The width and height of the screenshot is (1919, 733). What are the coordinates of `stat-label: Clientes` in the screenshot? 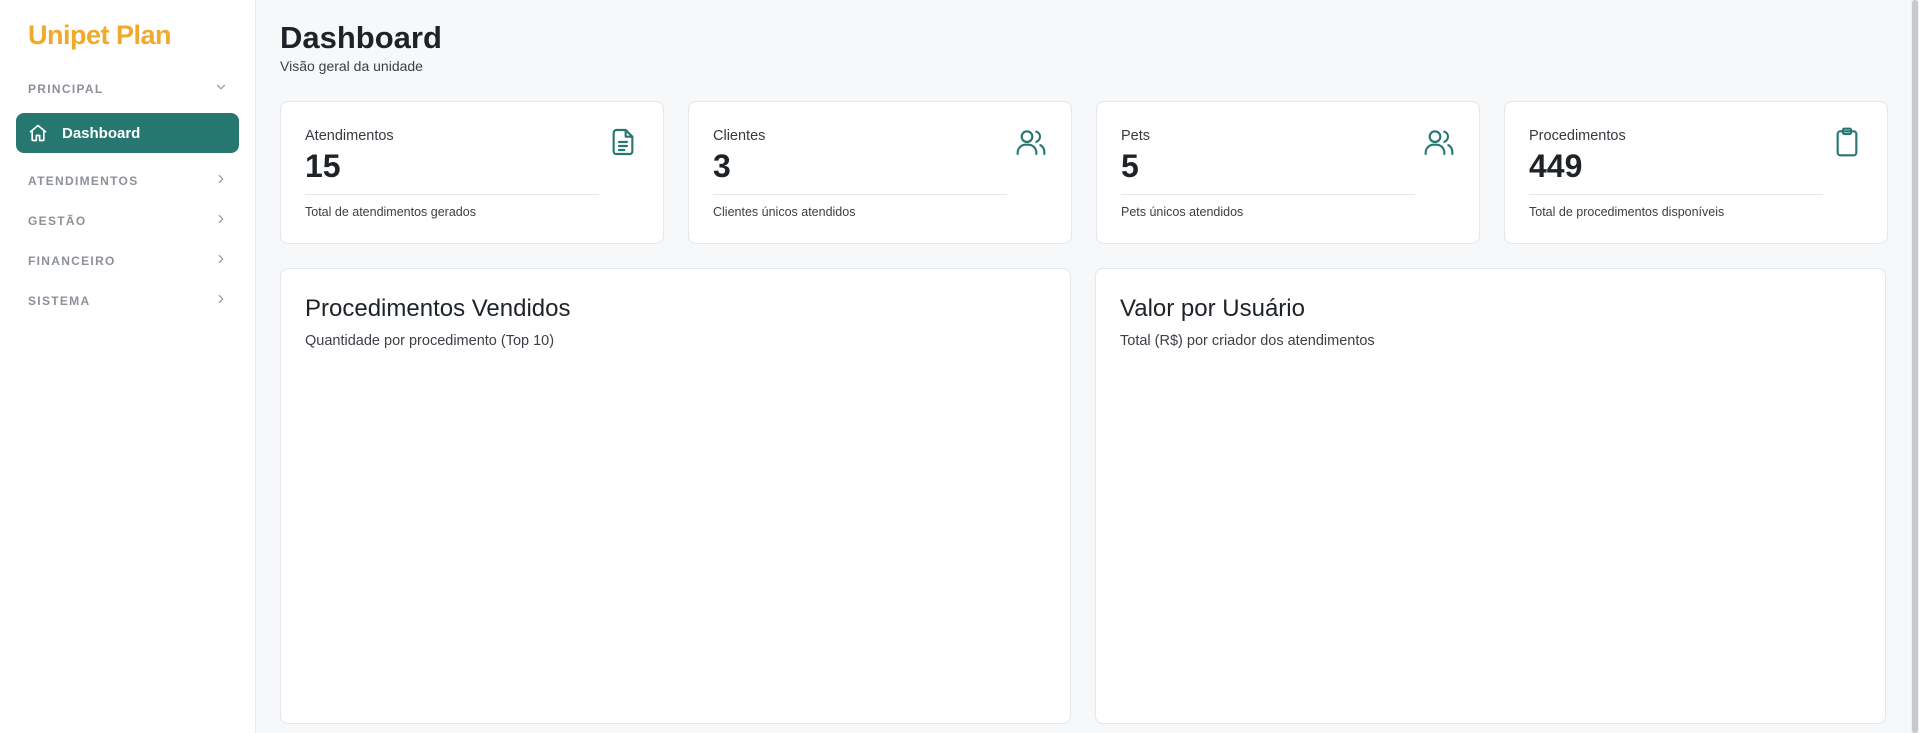 It's located at (739, 136).